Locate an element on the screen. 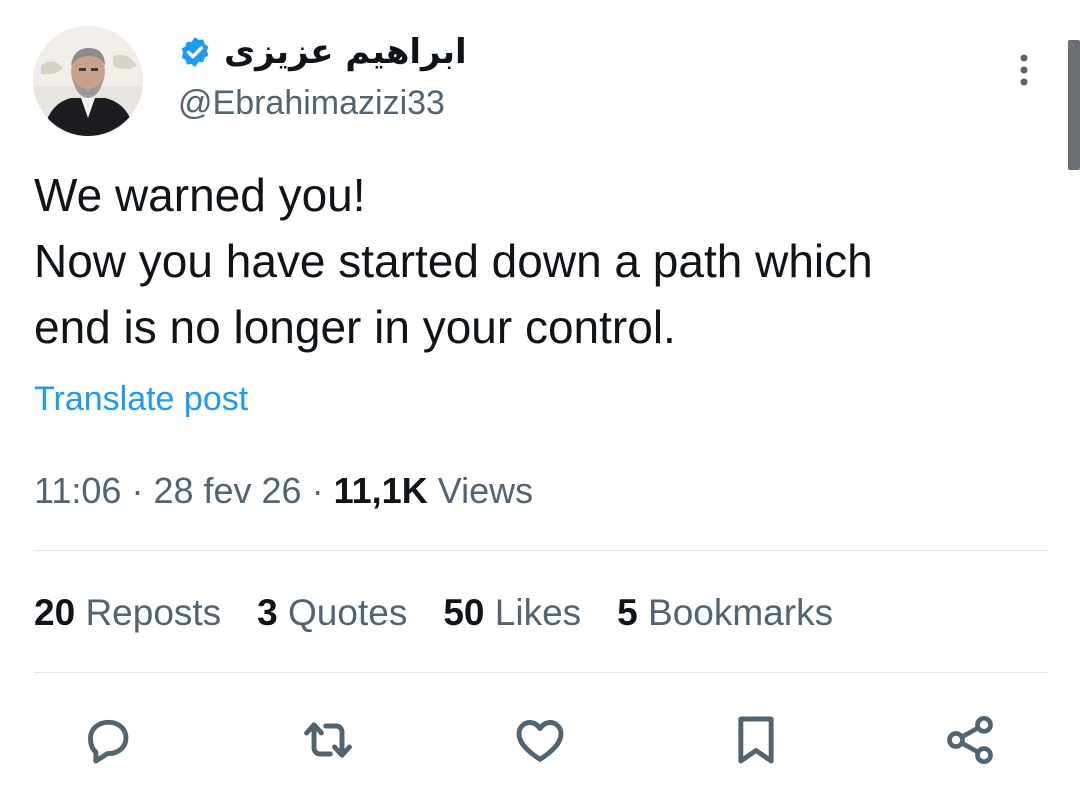  tweet-meta: 11:06 · 28 fev 26 · 11,1K Views is located at coordinates (283, 491).